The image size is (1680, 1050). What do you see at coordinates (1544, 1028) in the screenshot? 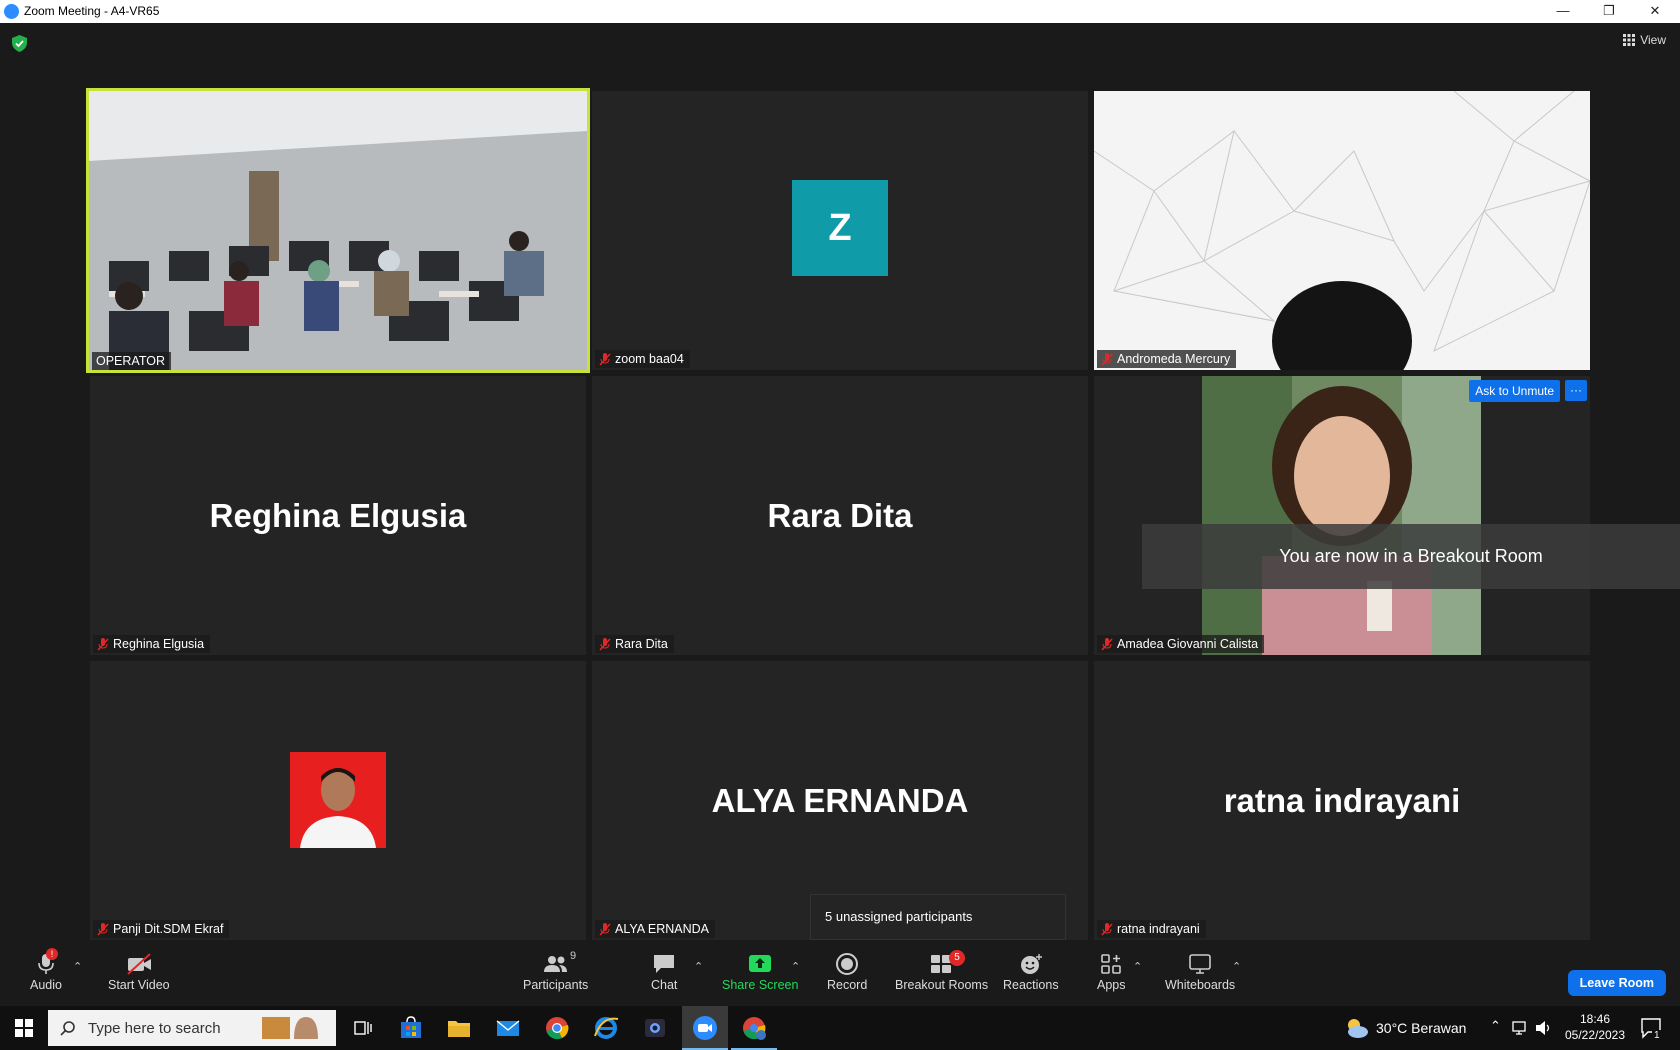
I see `volume-icon` at bounding box center [1544, 1028].